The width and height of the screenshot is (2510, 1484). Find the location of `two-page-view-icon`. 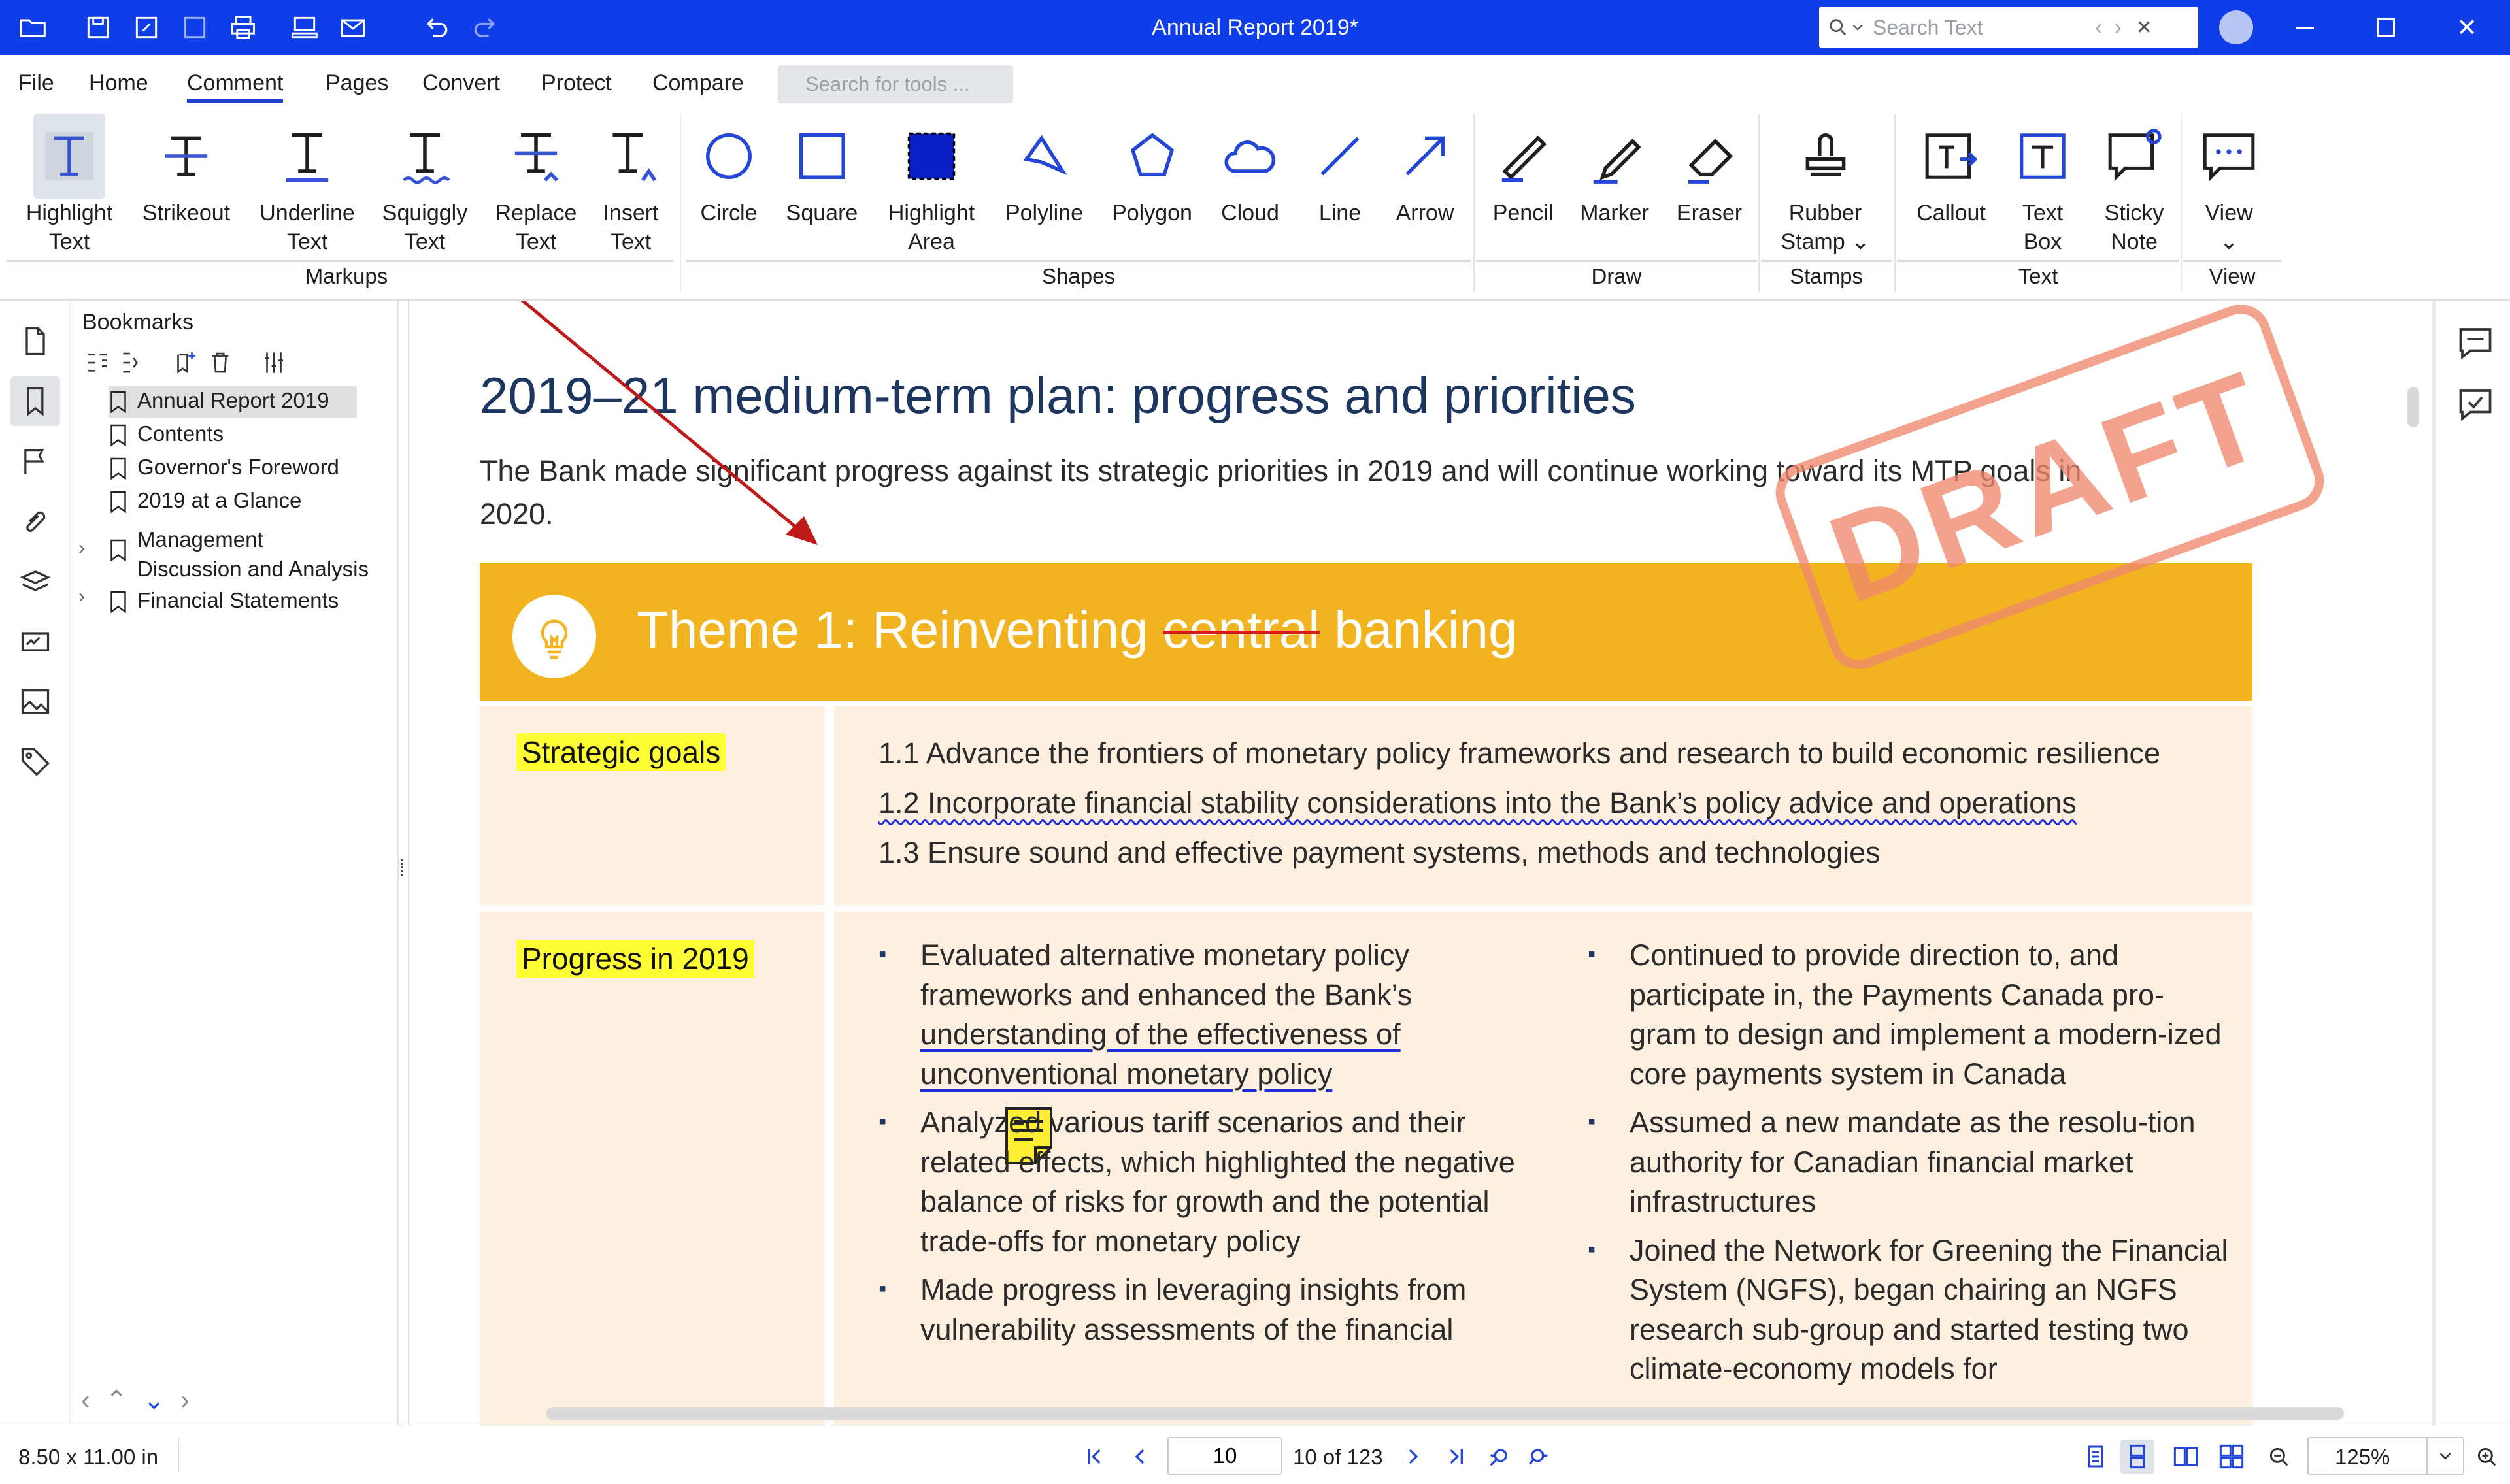

two-page-view-icon is located at coordinates (2186, 1457).